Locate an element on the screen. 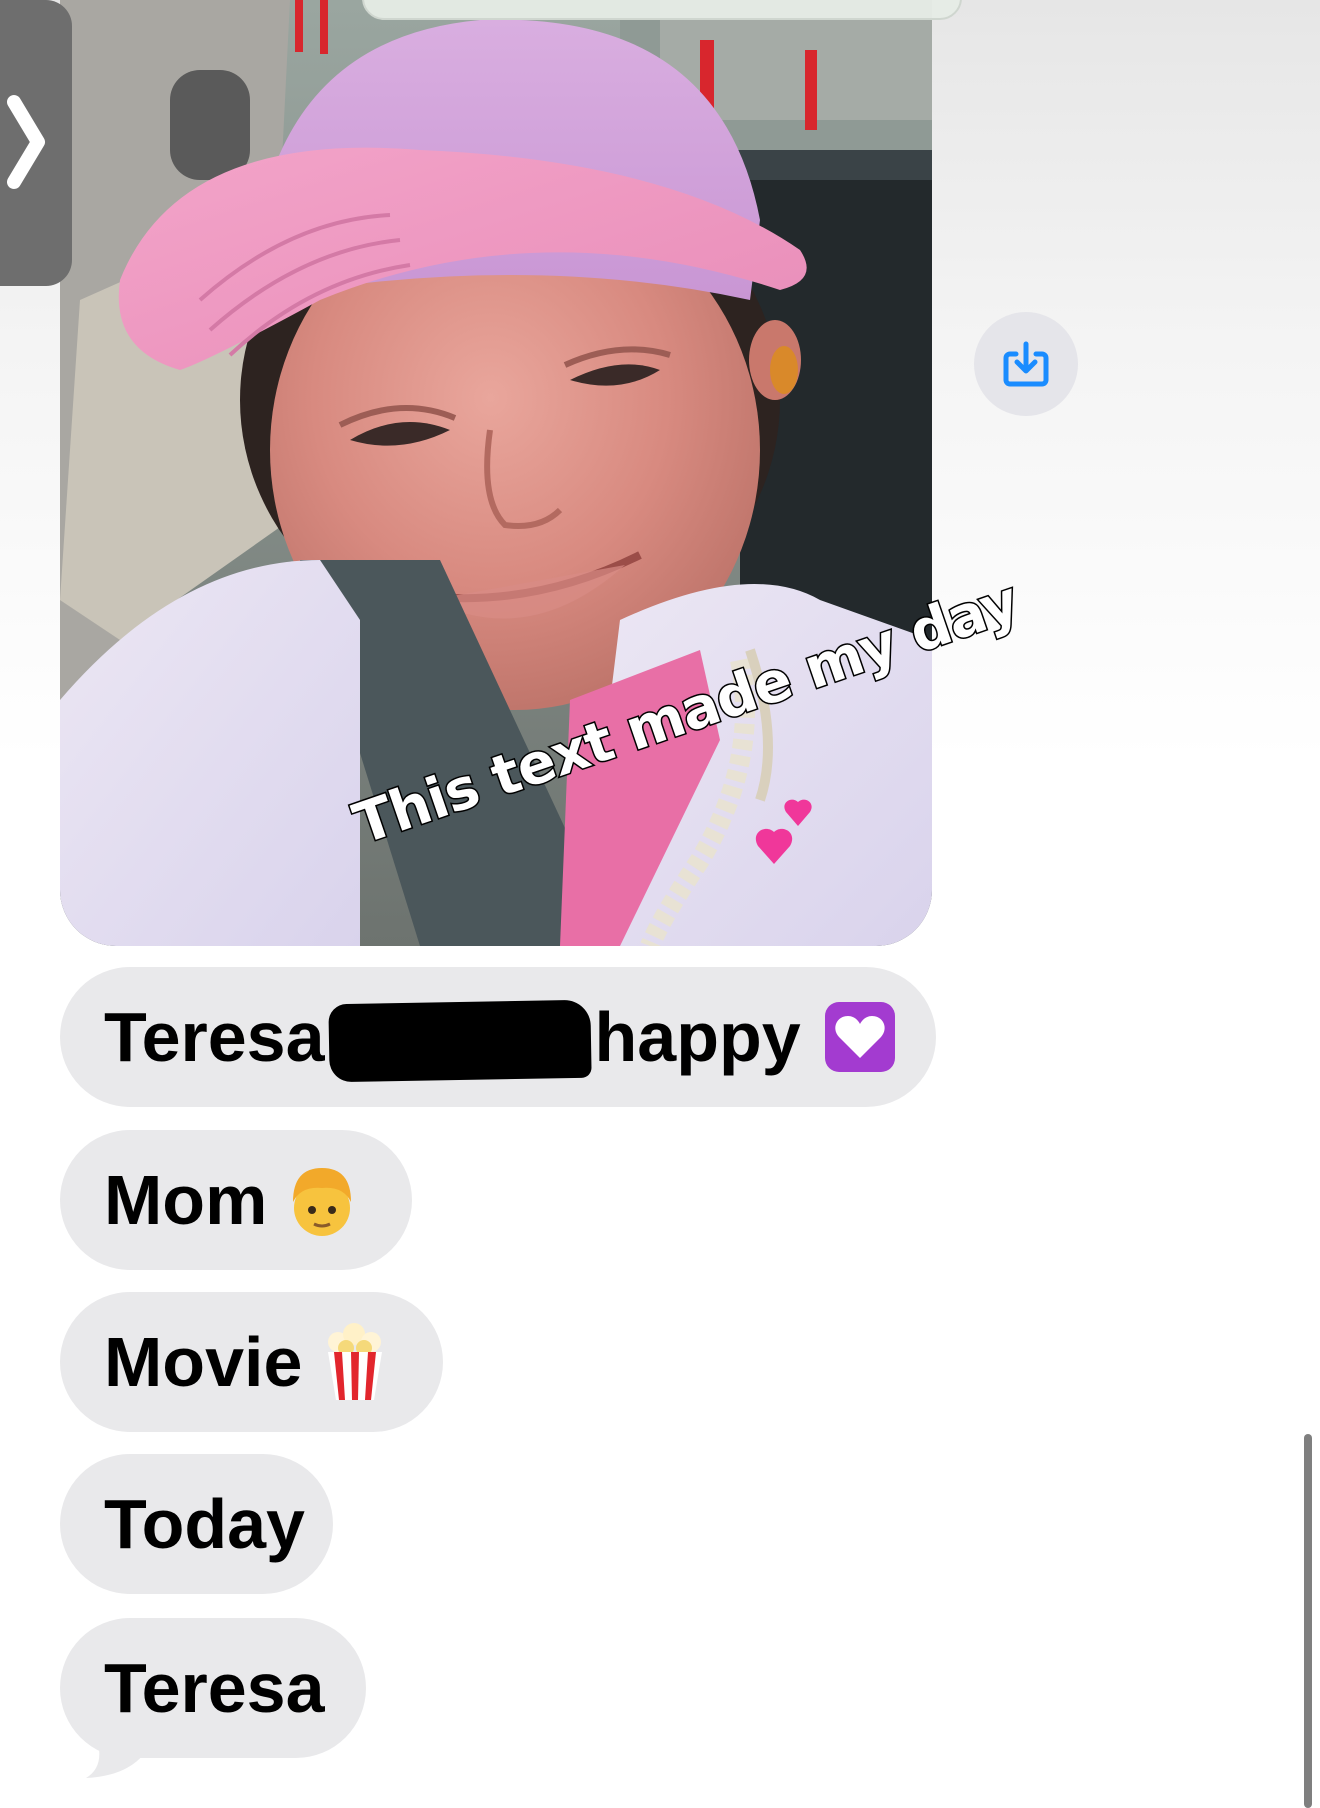  bubble-tail is located at coordinates (115, 1757).